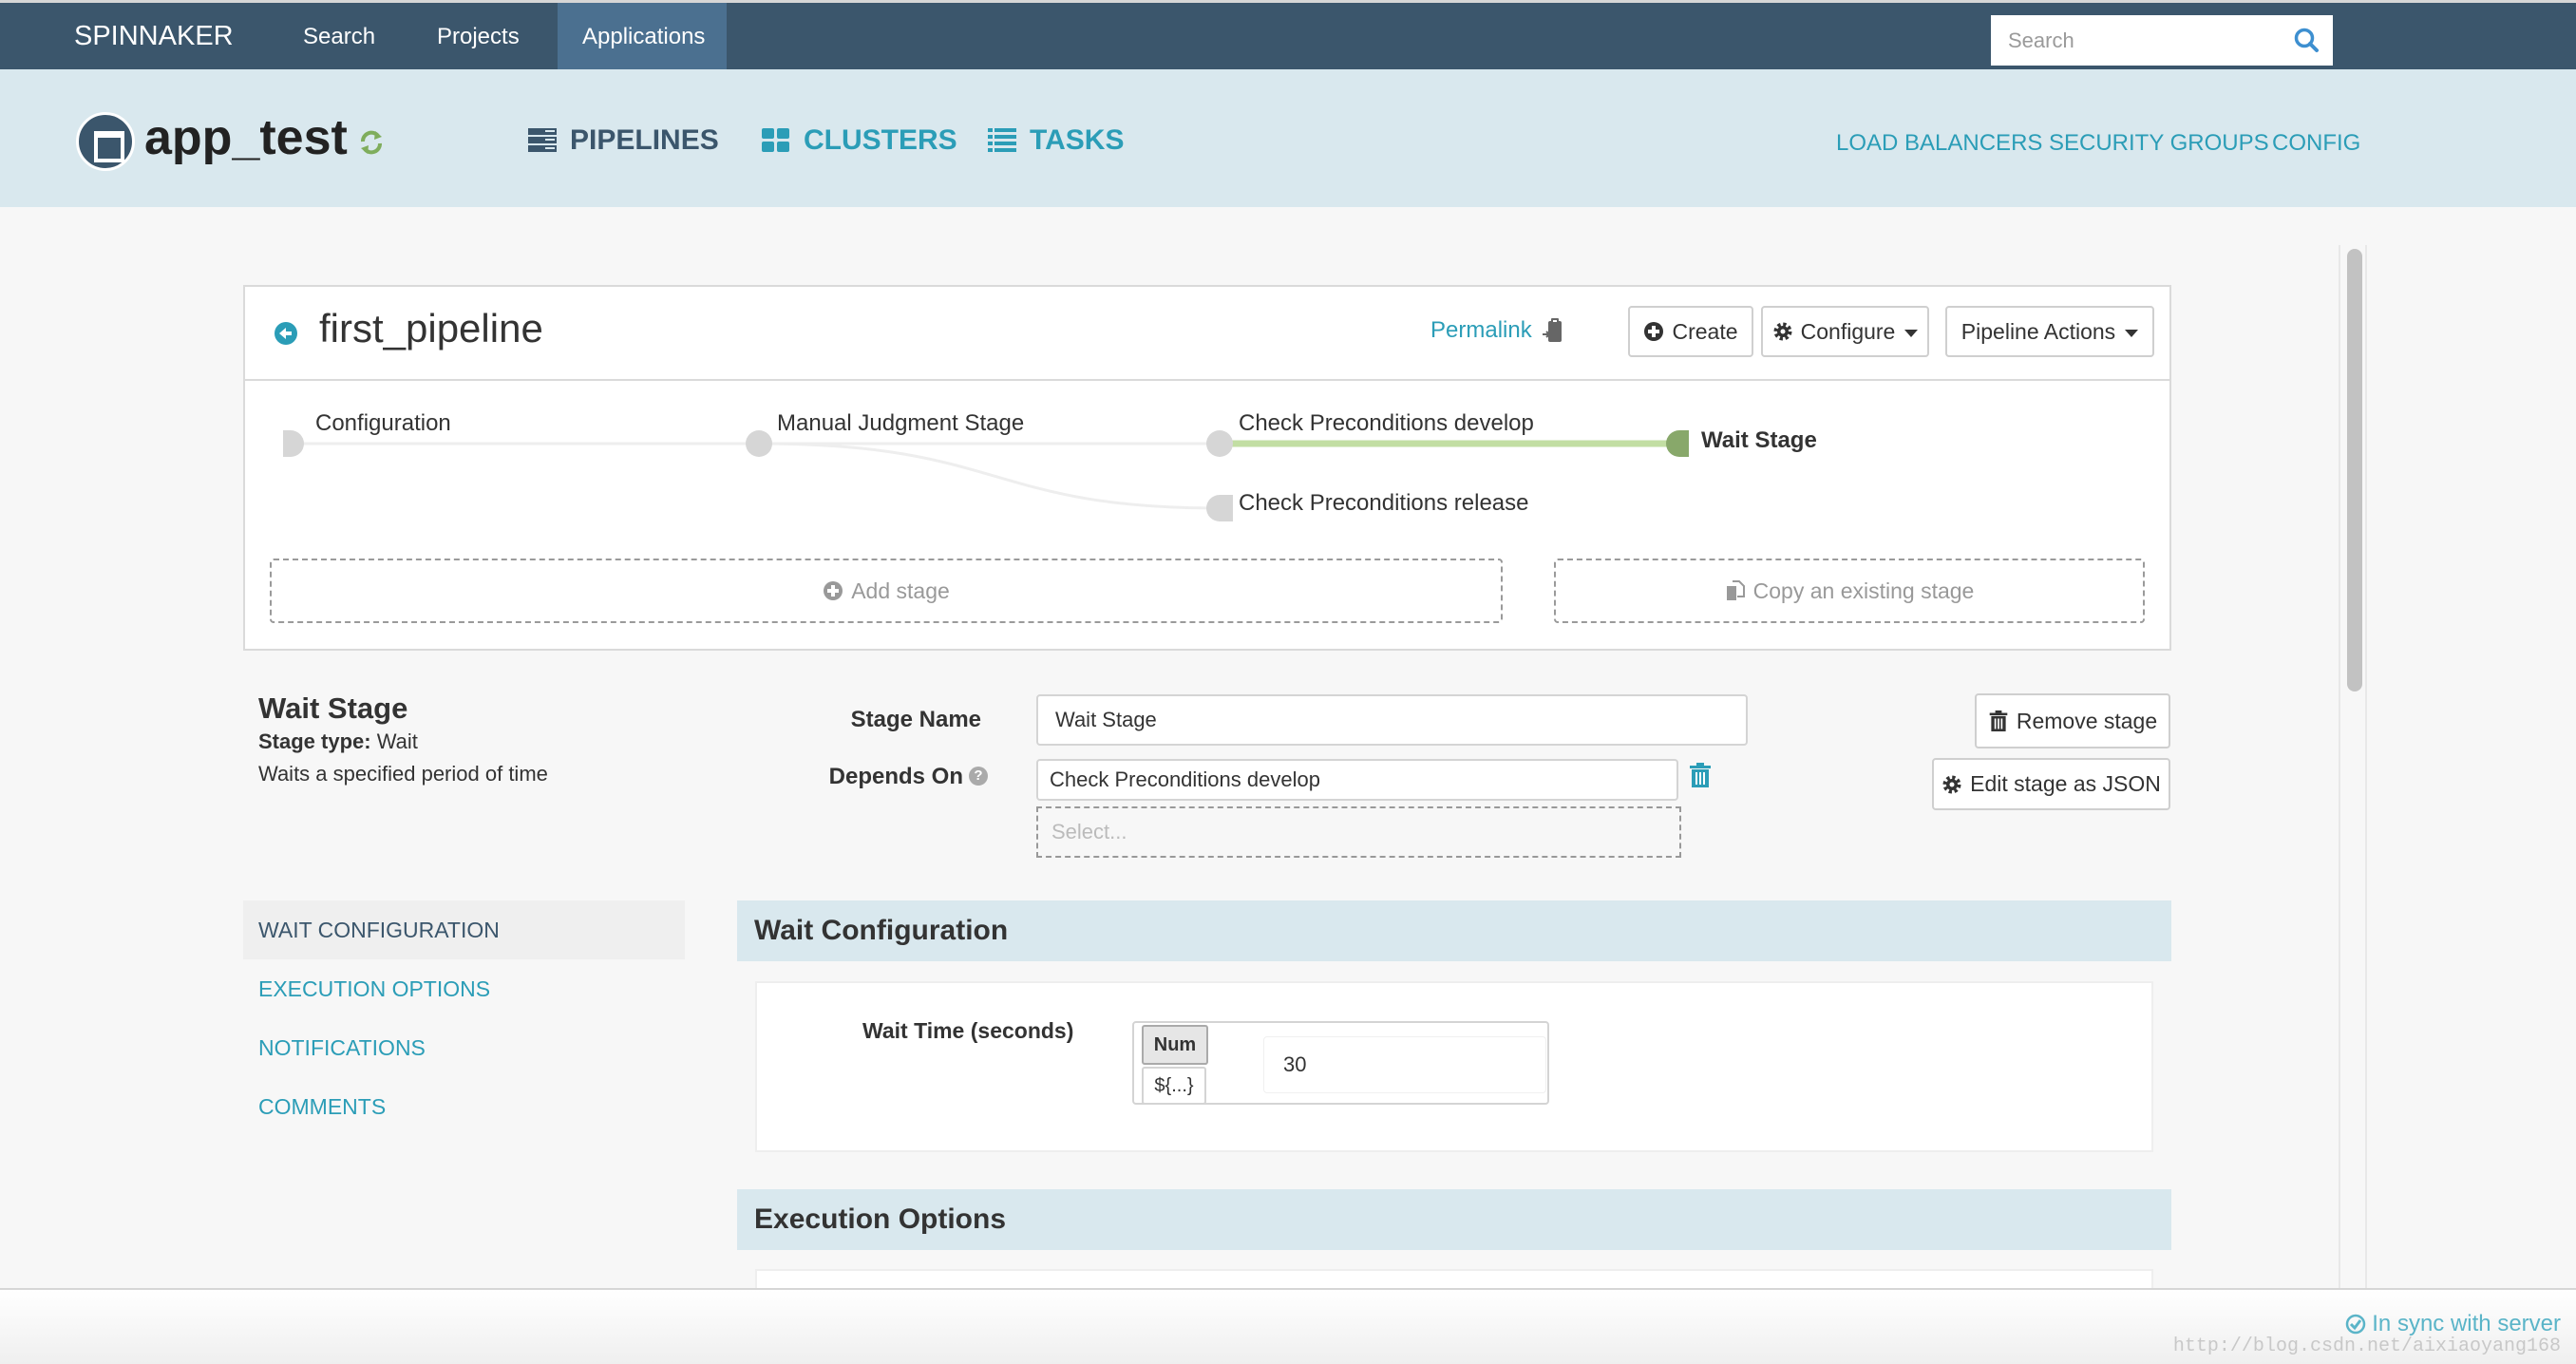 Image resolution: width=2576 pixels, height=1364 pixels. I want to click on add-stage-button: Add stage, so click(886, 591).